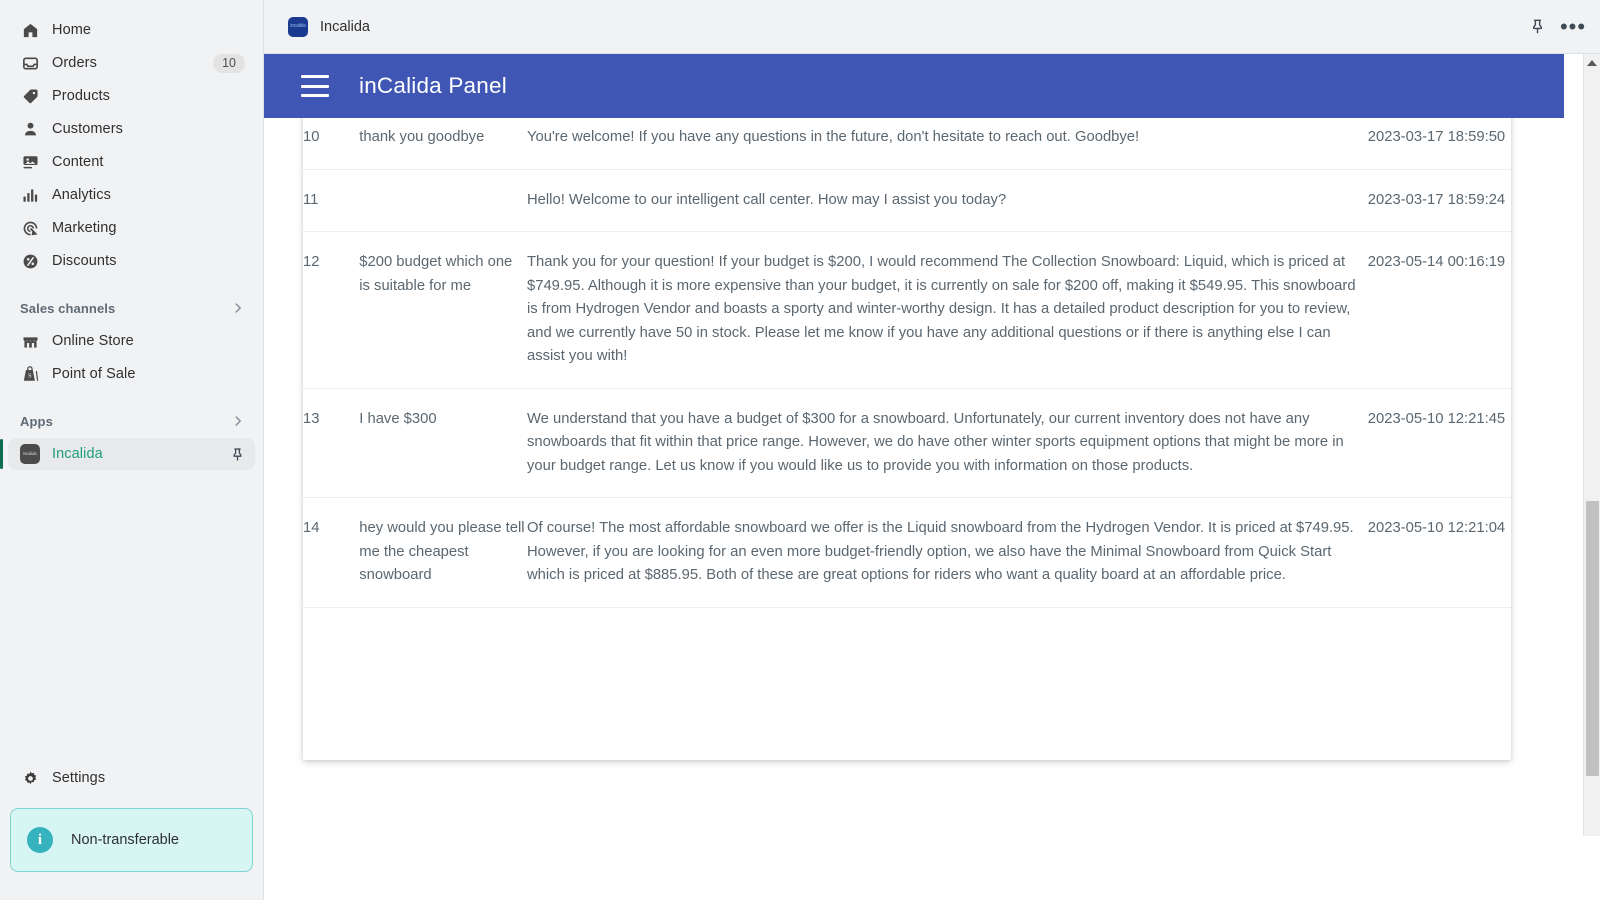 Image resolution: width=1600 pixels, height=900 pixels. I want to click on sidebar-section-apps: Apps, so click(131, 421).